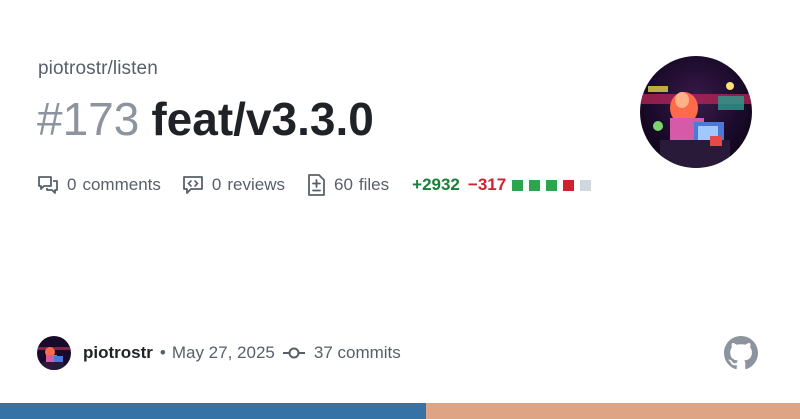 The image size is (800, 419). What do you see at coordinates (223, 352) in the screenshot?
I see `pr-date: May 27, 2025` at bounding box center [223, 352].